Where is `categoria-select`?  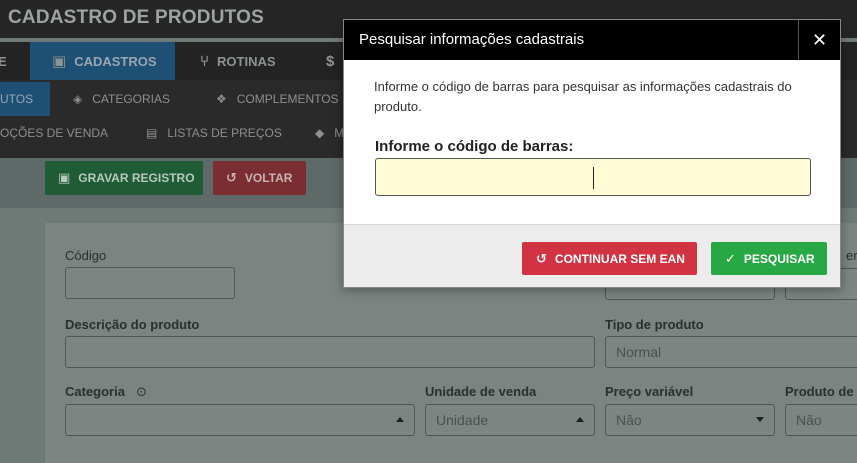
categoria-select is located at coordinates (240, 420).